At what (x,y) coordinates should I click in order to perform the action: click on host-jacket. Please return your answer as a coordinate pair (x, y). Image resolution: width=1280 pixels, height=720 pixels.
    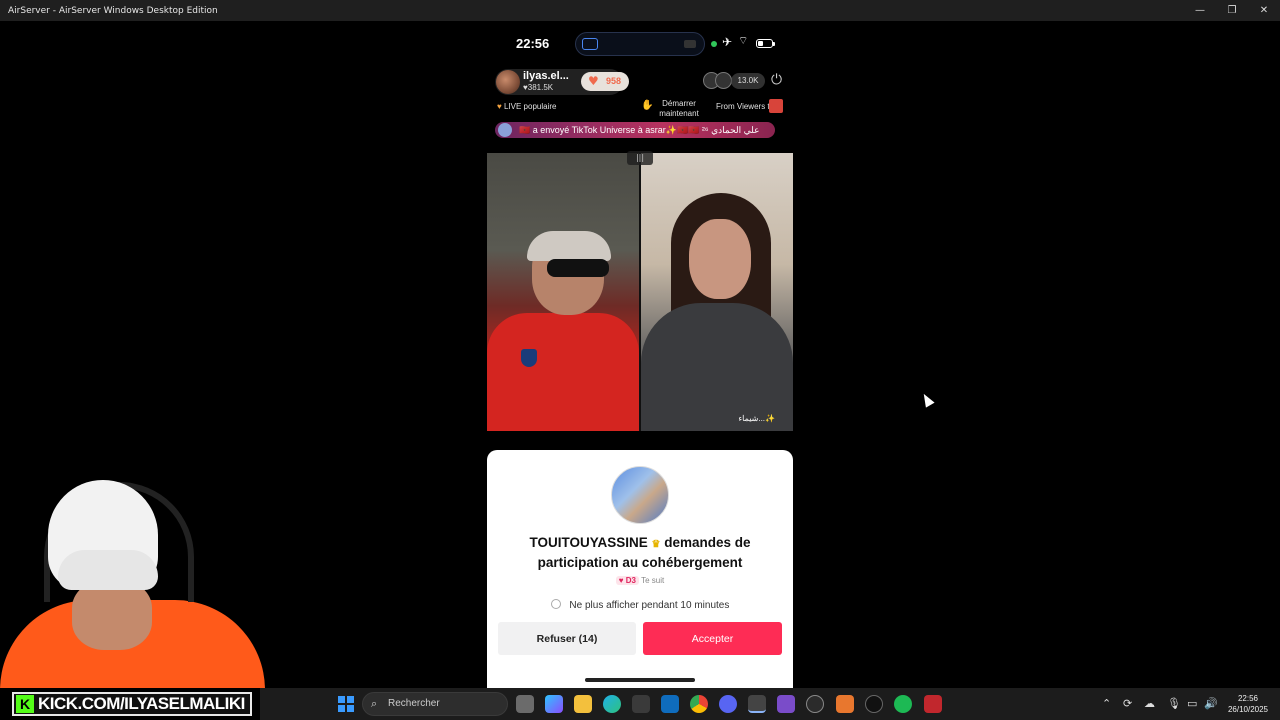
    Looking at the image, I should click on (563, 372).